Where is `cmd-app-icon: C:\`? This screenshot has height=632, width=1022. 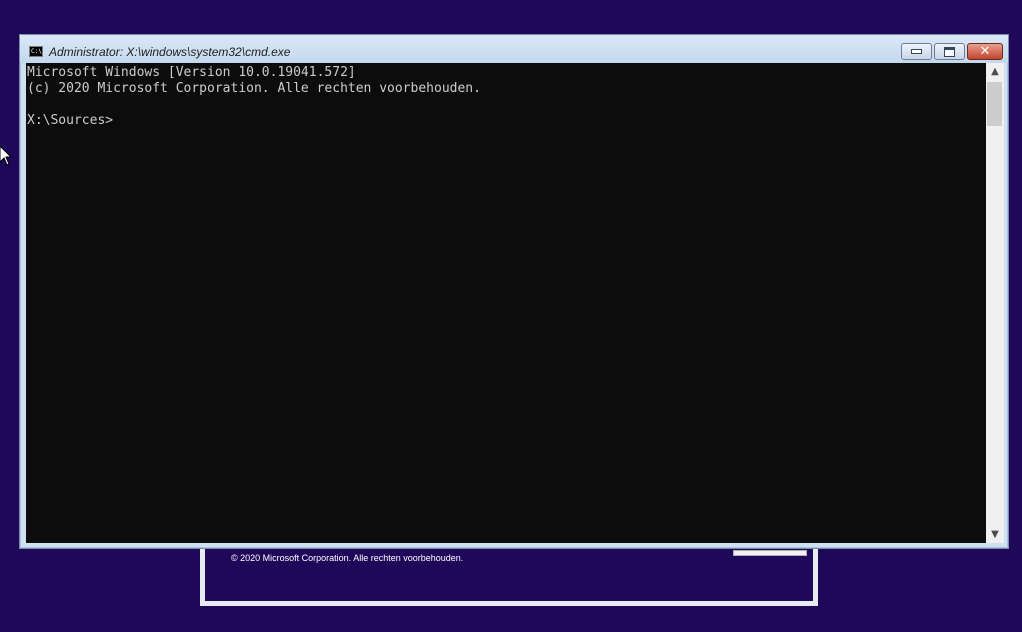
cmd-app-icon: C:\ is located at coordinates (36, 51).